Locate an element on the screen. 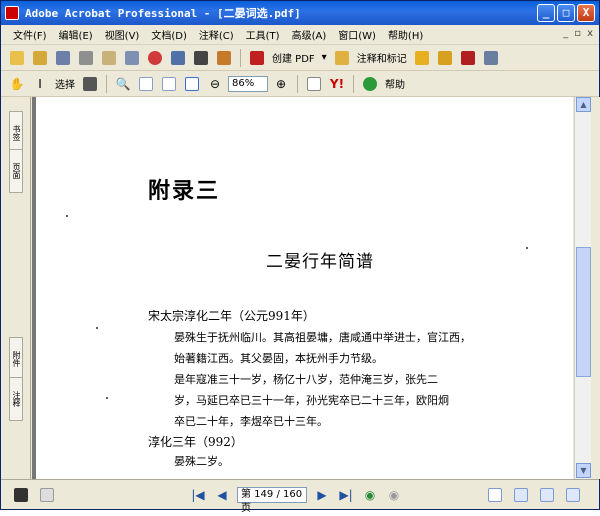 The image size is (600, 516). menu-document: 文档(D) is located at coordinates (169, 34).